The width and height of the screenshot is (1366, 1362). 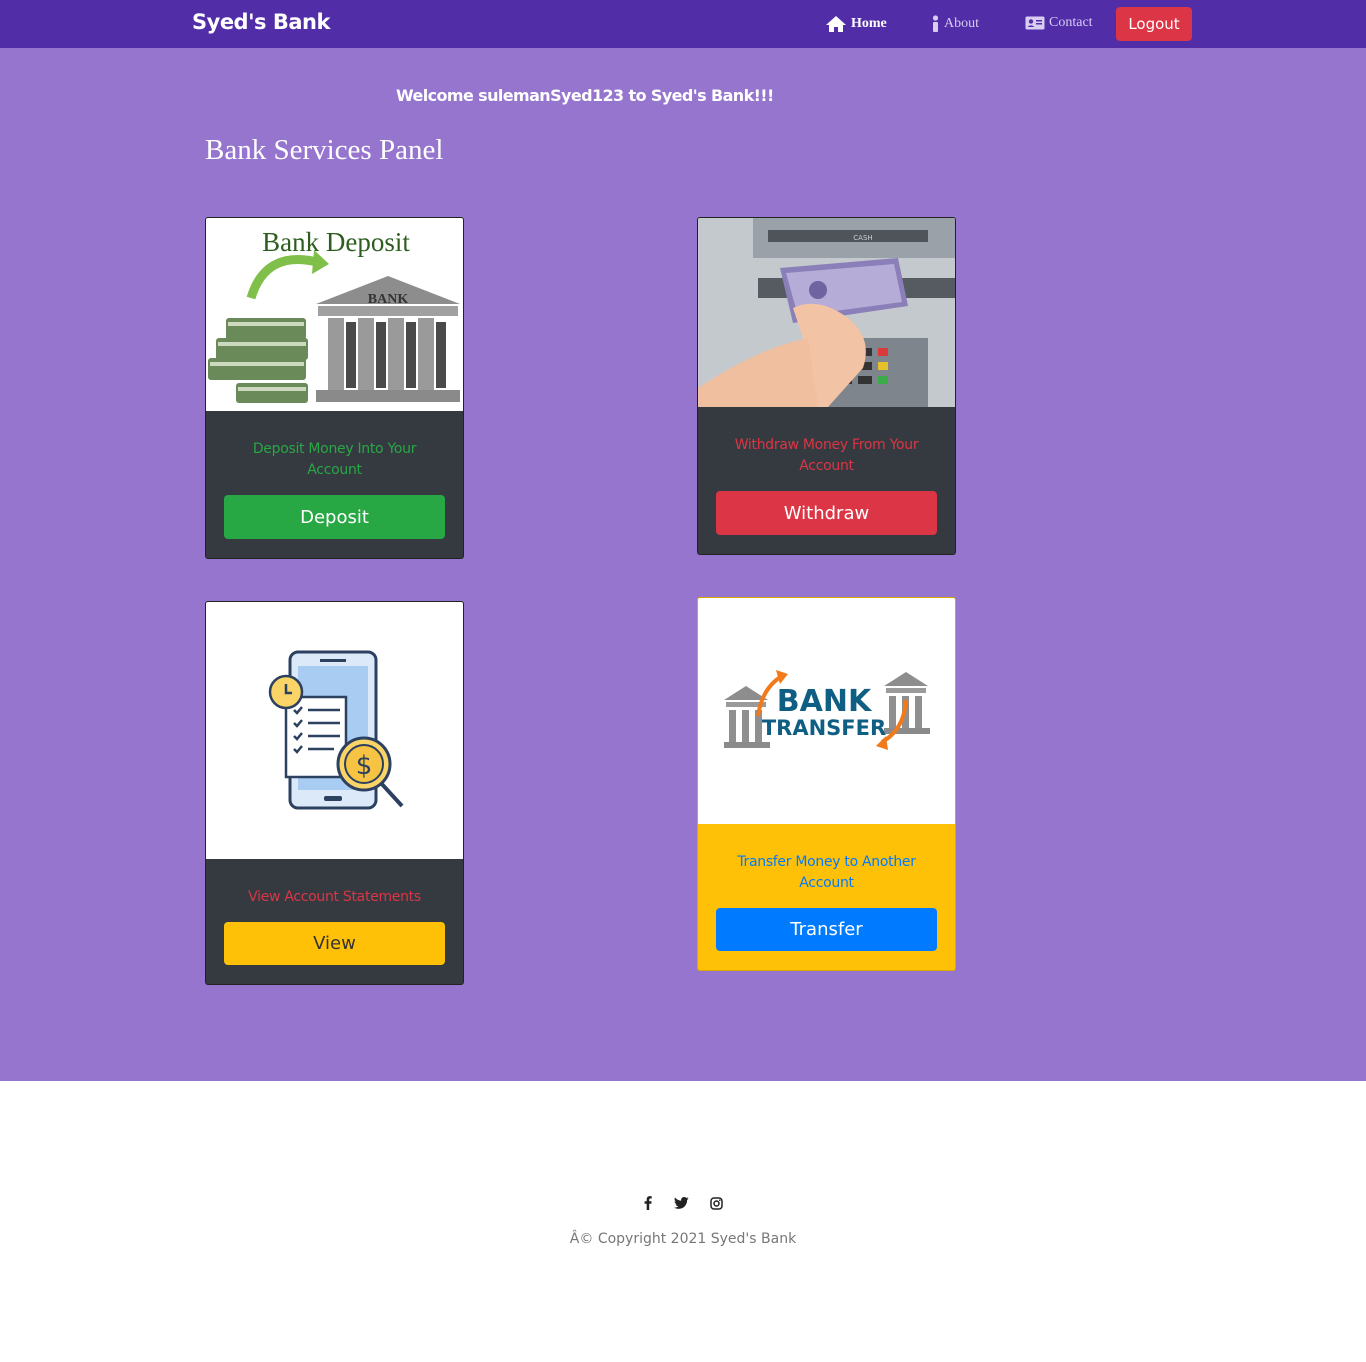 I want to click on transfer-image: BANK TRANSFER, so click(x=826, y=711).